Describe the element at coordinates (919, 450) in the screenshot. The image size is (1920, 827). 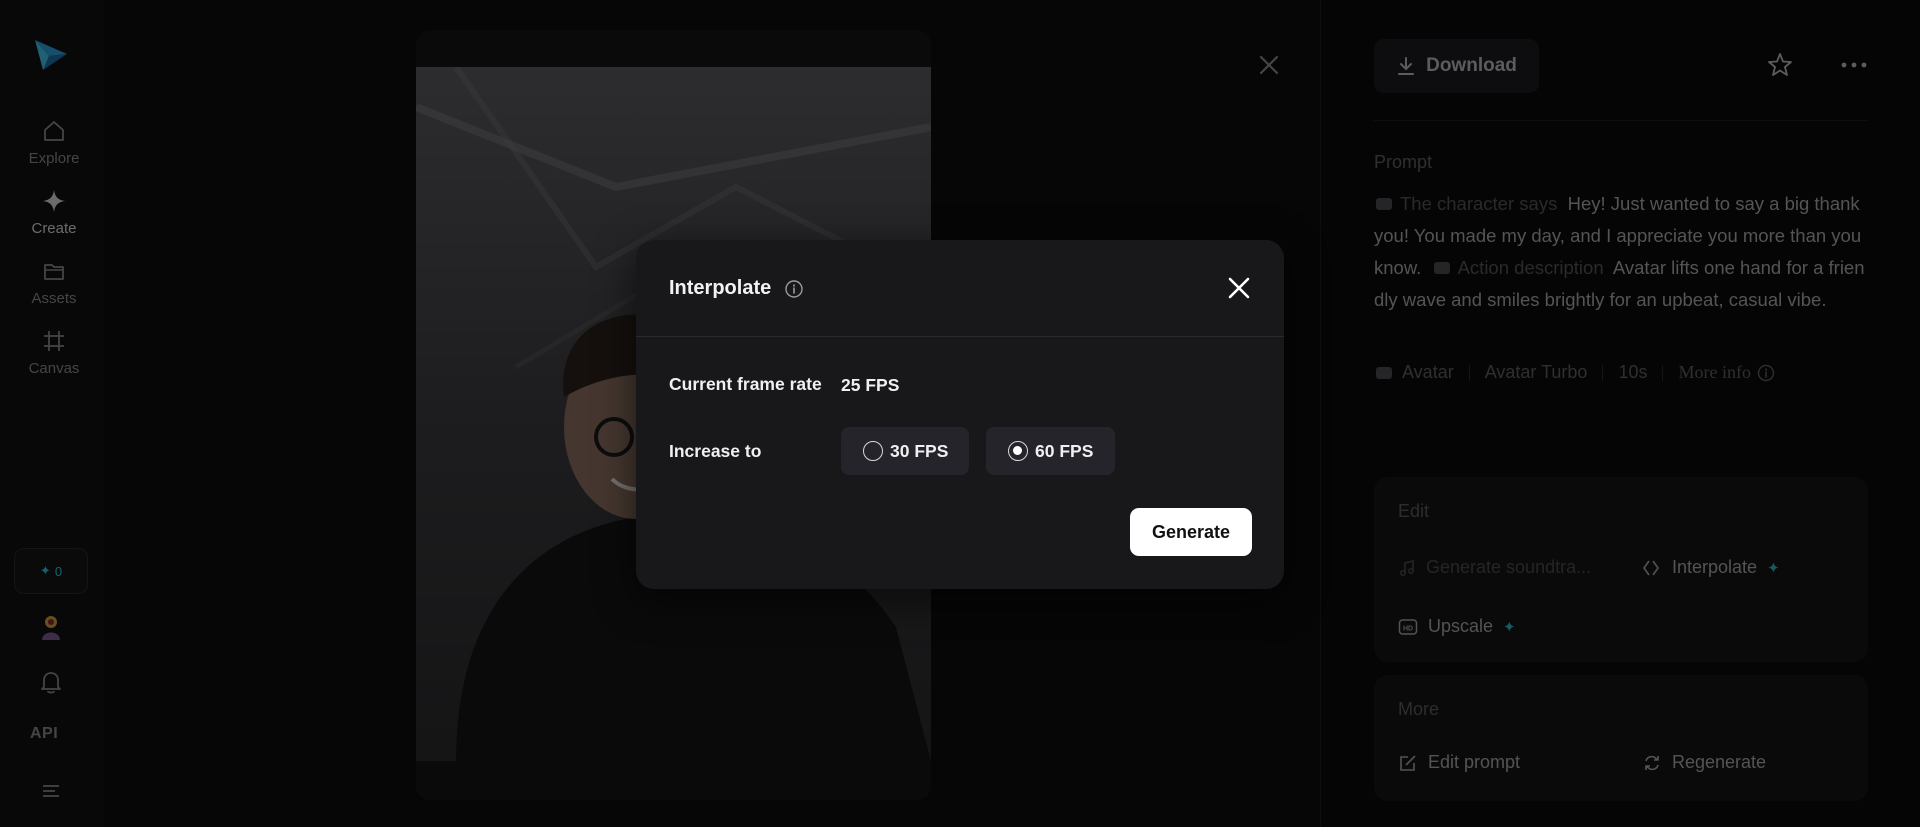
I see `fps-option-label: 30 FPS` at that location.